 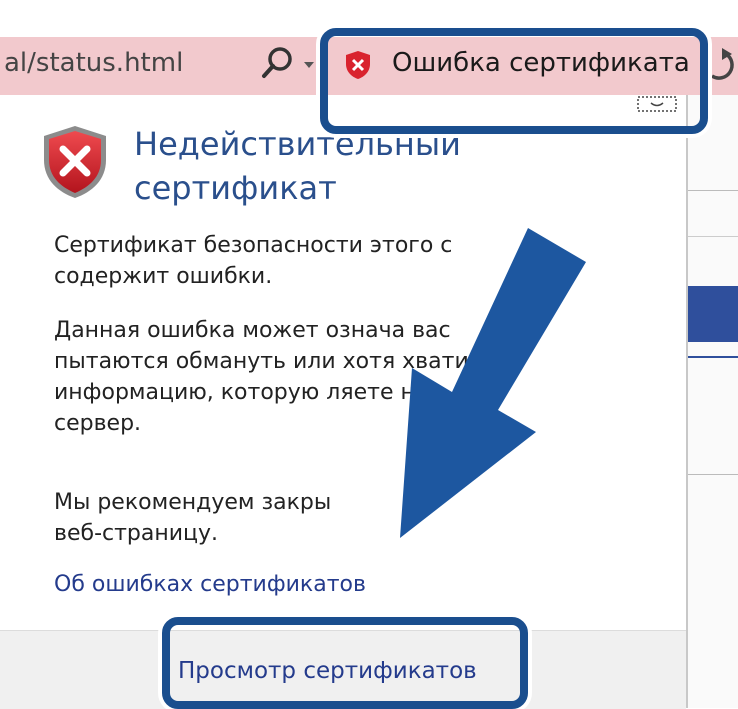 I want to click on search-icon, so click(x=278, y=63).